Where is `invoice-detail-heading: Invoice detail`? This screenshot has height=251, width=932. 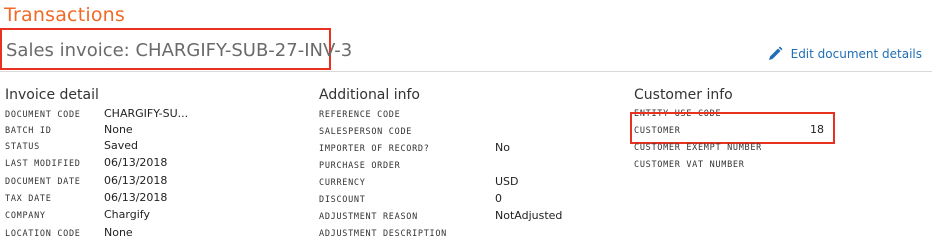 invoice-detail-heading: Invoice detail is located at coordinates (52, 95).